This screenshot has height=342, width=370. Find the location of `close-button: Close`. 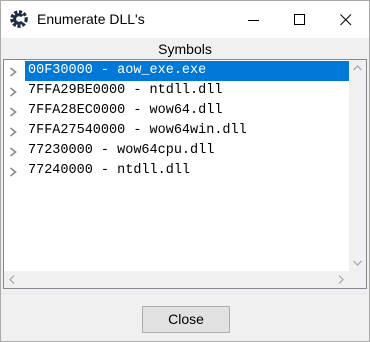

close-button: Close is located at coordinates (186, 319).